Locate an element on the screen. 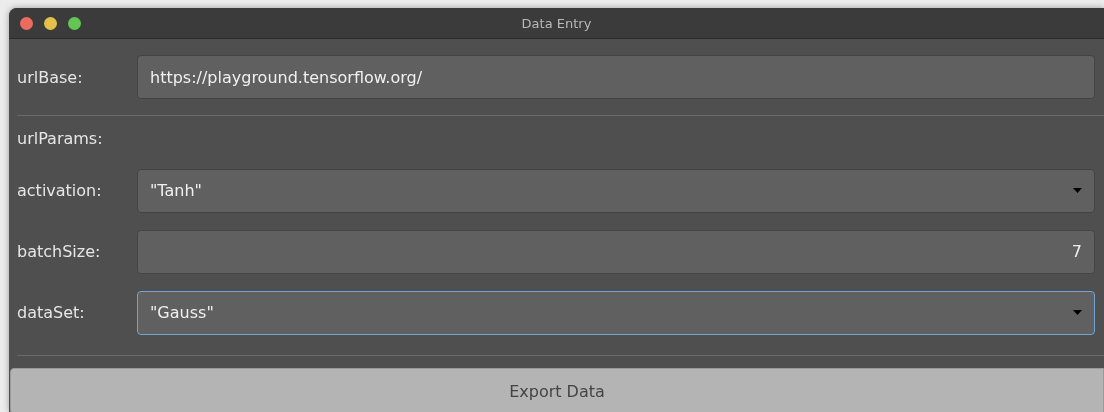  input-field: https://playground.tensorflow.org/ is located at coordinates (616, 77).